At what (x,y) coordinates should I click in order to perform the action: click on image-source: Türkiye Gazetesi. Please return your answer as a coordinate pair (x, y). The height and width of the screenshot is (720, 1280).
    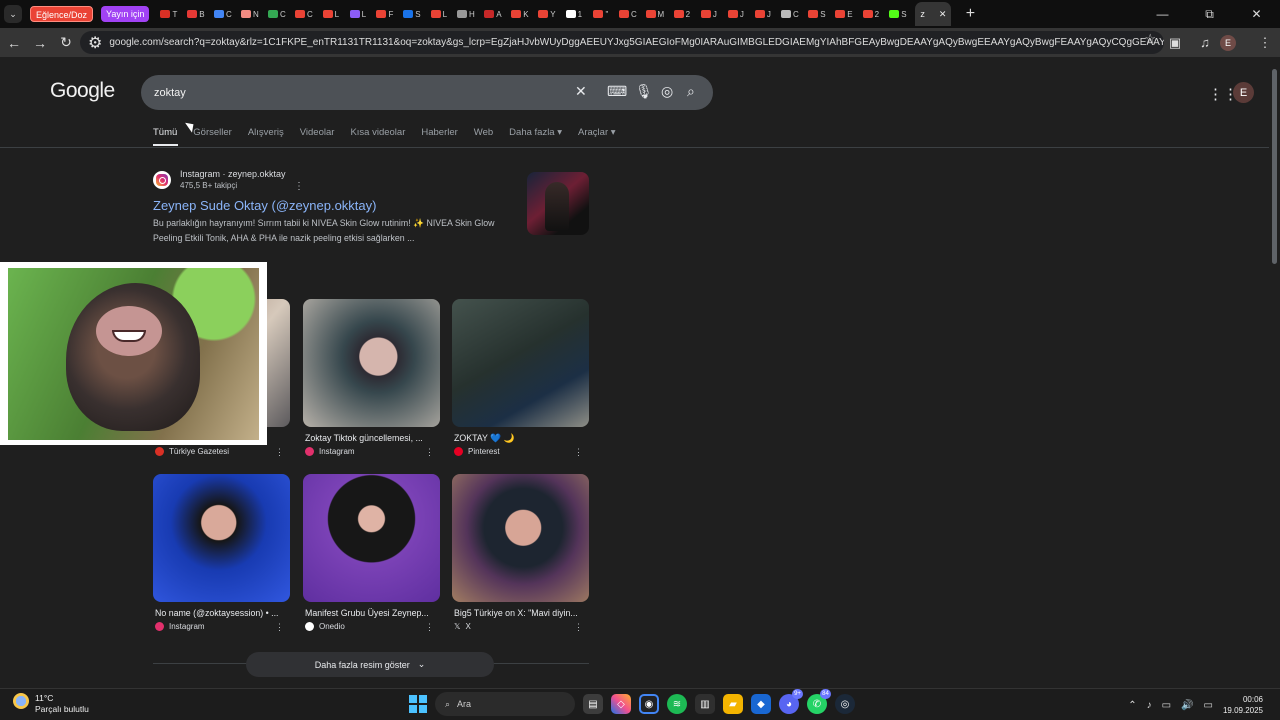
    Looking at the image, I should click on (192, 451).